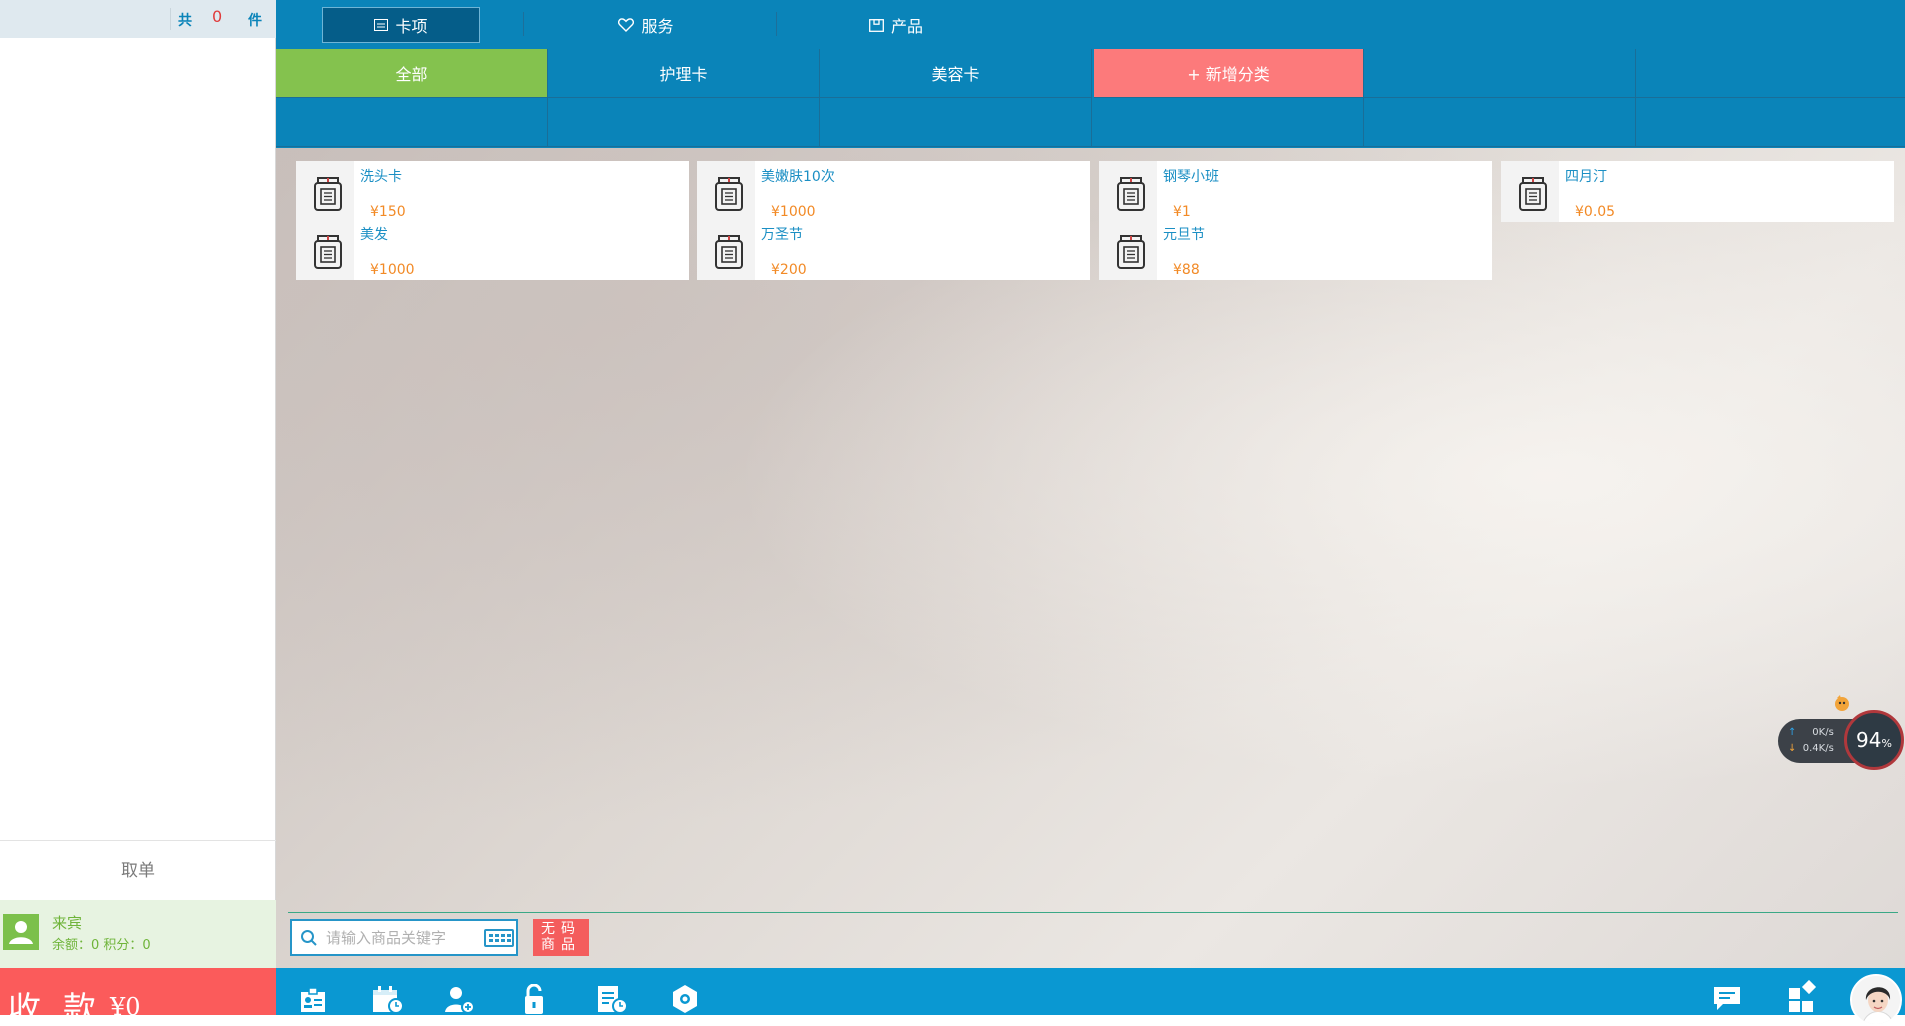 The width and height of the screenshot is (1905, 1026). What do you see at coordinates (255, 21) in the screenshot?
I see `count-suffix: 件` at bounding box center [255, 21].